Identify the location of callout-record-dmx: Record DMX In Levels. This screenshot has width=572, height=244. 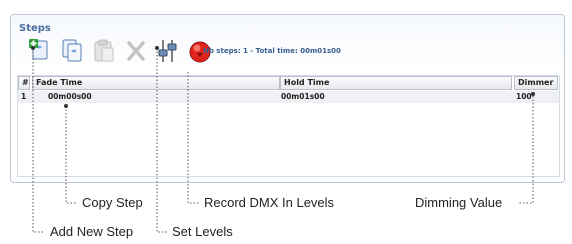
(269, 202).